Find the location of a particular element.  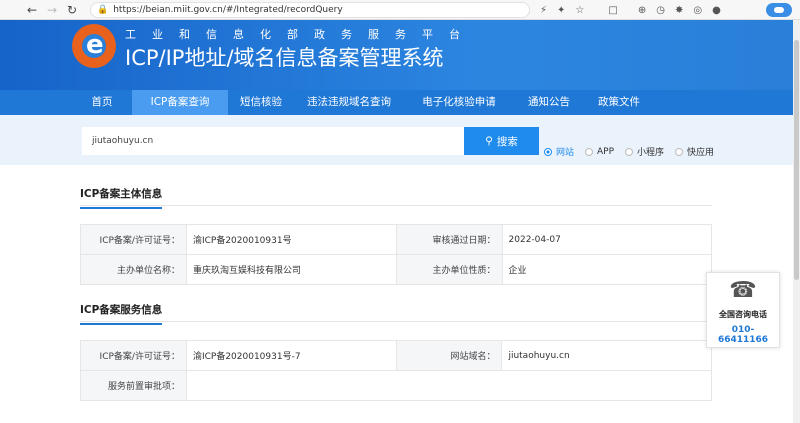

forward-icon: → is located at coordinates (52, 10).